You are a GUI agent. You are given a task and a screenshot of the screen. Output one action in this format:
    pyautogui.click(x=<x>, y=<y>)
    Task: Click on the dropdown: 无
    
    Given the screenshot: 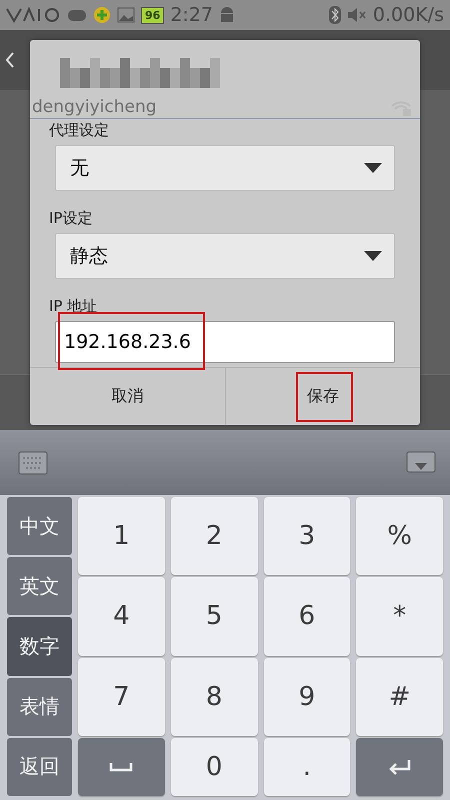 What is the action you would take?
    pyautogui.click(x=225, y=168)
    